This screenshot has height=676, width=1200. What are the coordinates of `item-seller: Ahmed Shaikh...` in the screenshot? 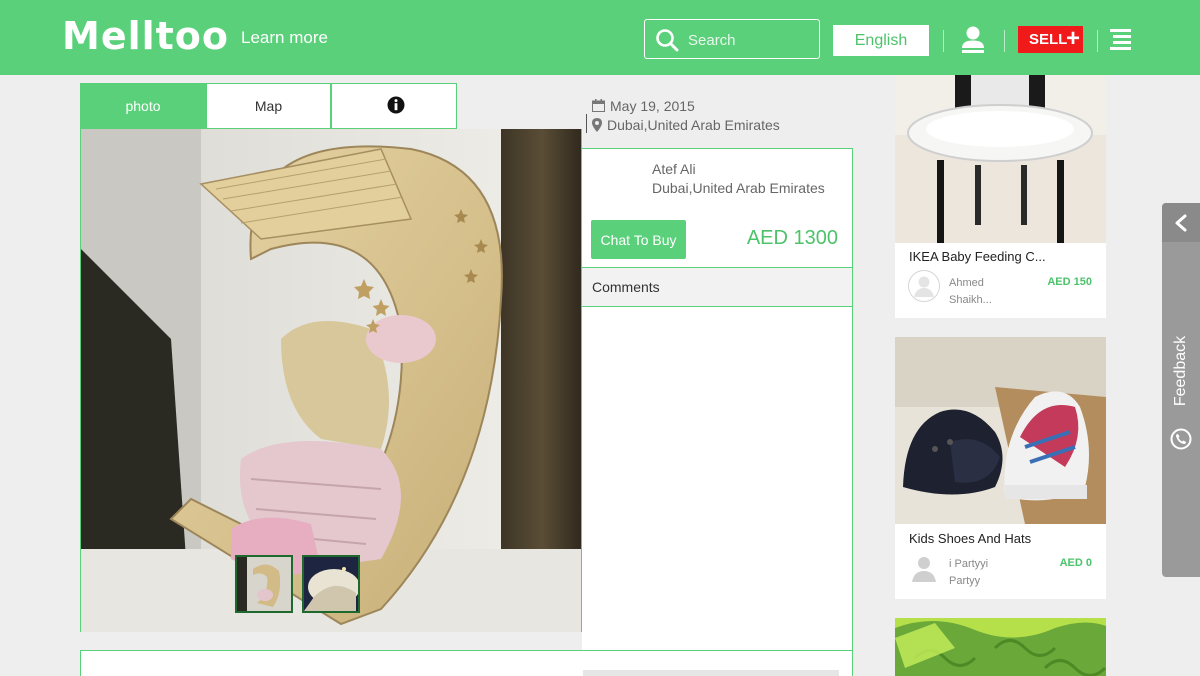 It's located at (970, 292).